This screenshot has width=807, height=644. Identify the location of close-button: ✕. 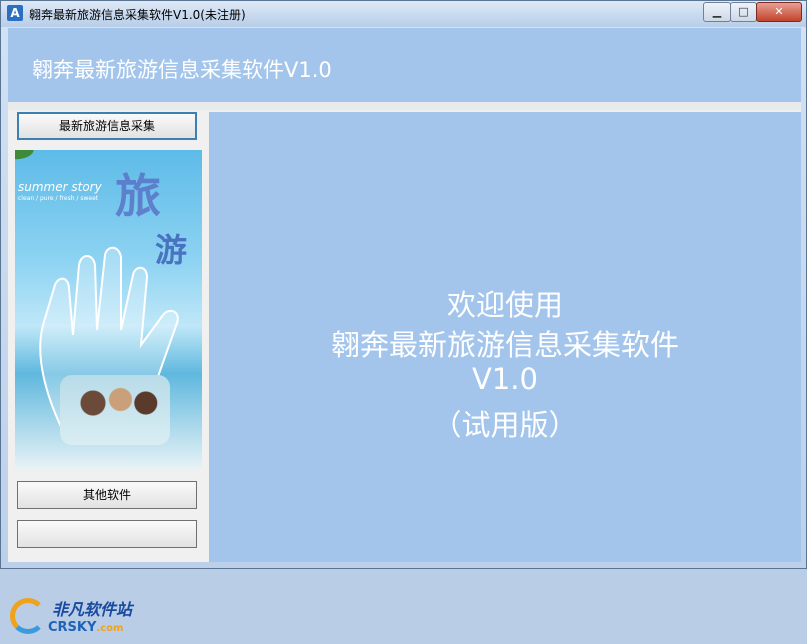
(779, 12).